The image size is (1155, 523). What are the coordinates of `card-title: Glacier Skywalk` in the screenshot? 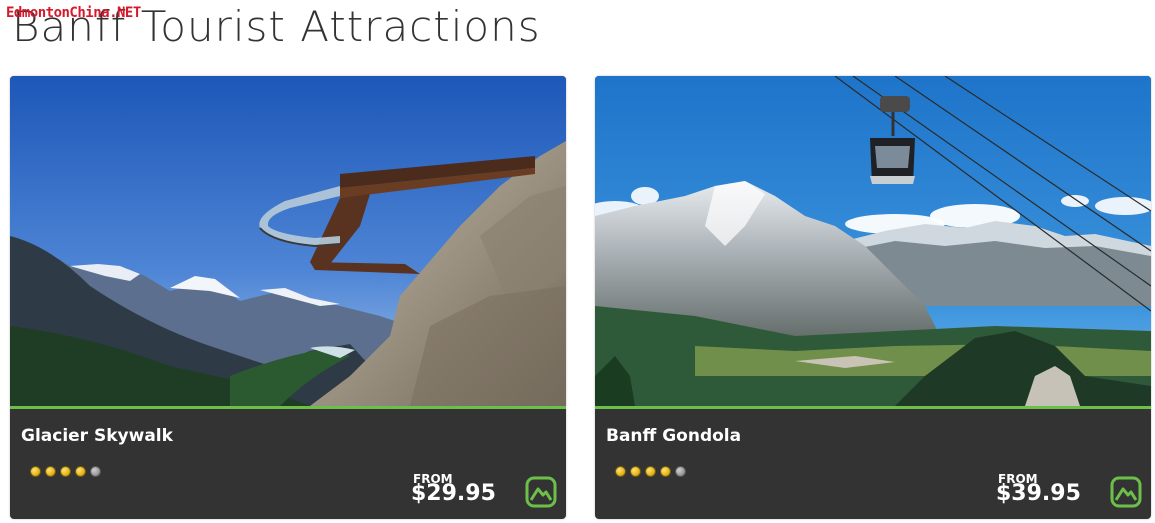 It's located at (97, 436).